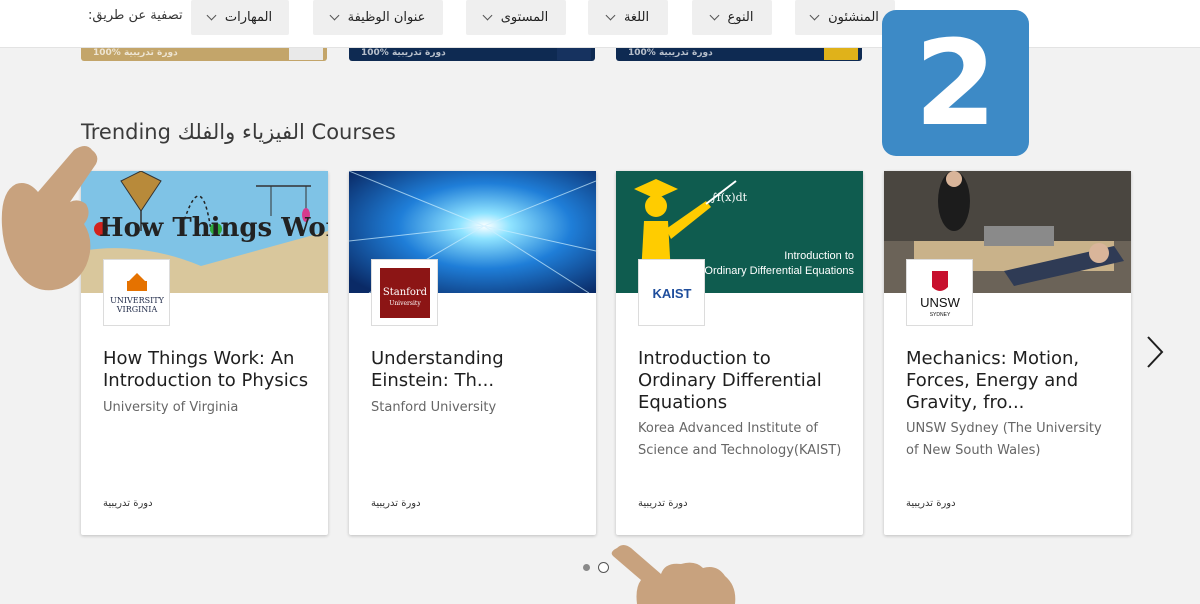  What do you see at coordinates (819, 256) in the screenshot?
I see `svg-text: Introduction to` at bounding box center [819, 256].